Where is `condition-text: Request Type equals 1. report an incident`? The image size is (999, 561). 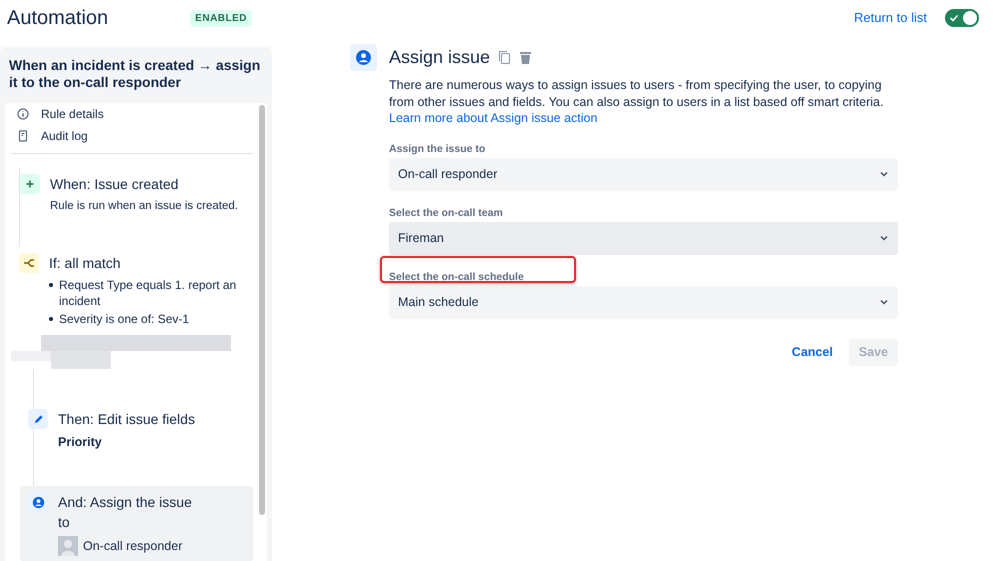
condition-text: Request Type equals 1. report an incident is located at coordinates (148, 293).